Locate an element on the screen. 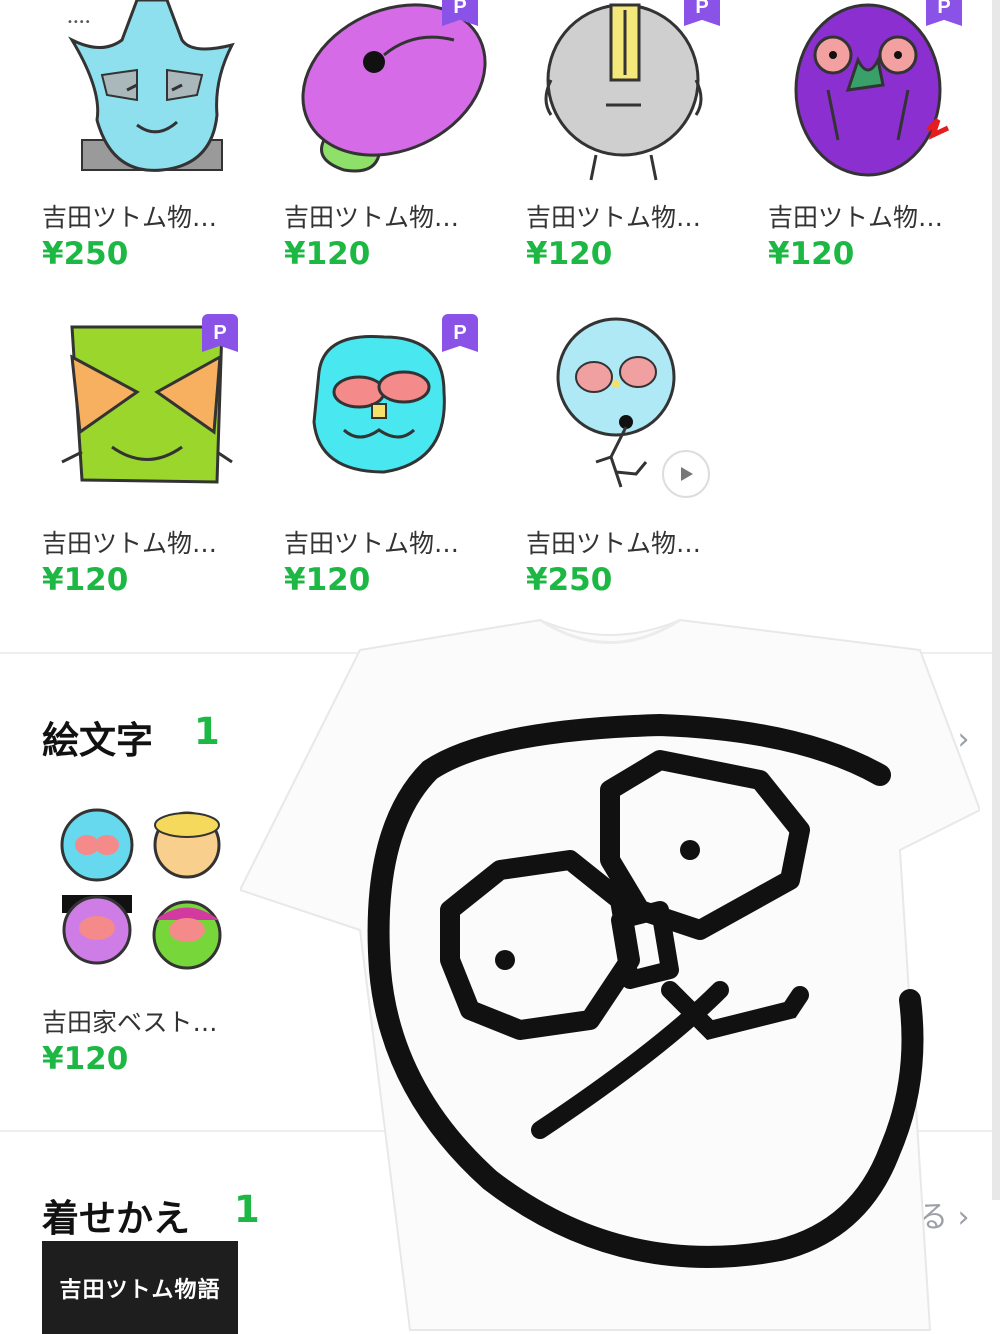 The image size is (1000, 1334). sticker-balloon-face-icon is located at coordinates (636, 407).